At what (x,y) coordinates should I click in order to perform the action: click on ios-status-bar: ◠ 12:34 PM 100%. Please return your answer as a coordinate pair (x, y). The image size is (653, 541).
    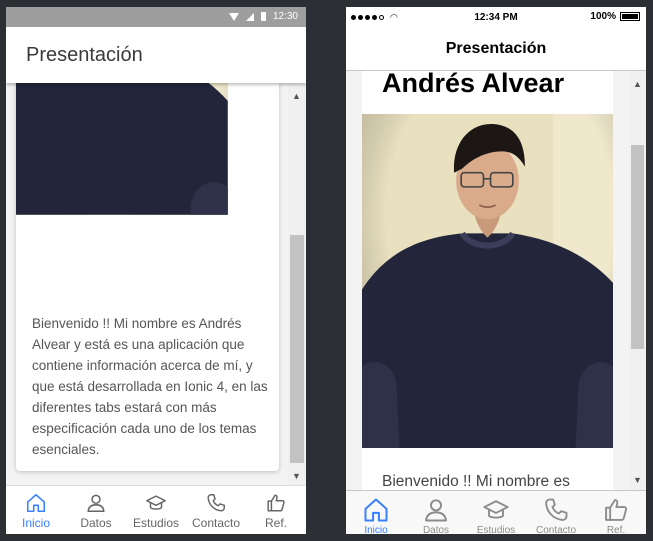
    Looking at the image, I should click on (496, 17).